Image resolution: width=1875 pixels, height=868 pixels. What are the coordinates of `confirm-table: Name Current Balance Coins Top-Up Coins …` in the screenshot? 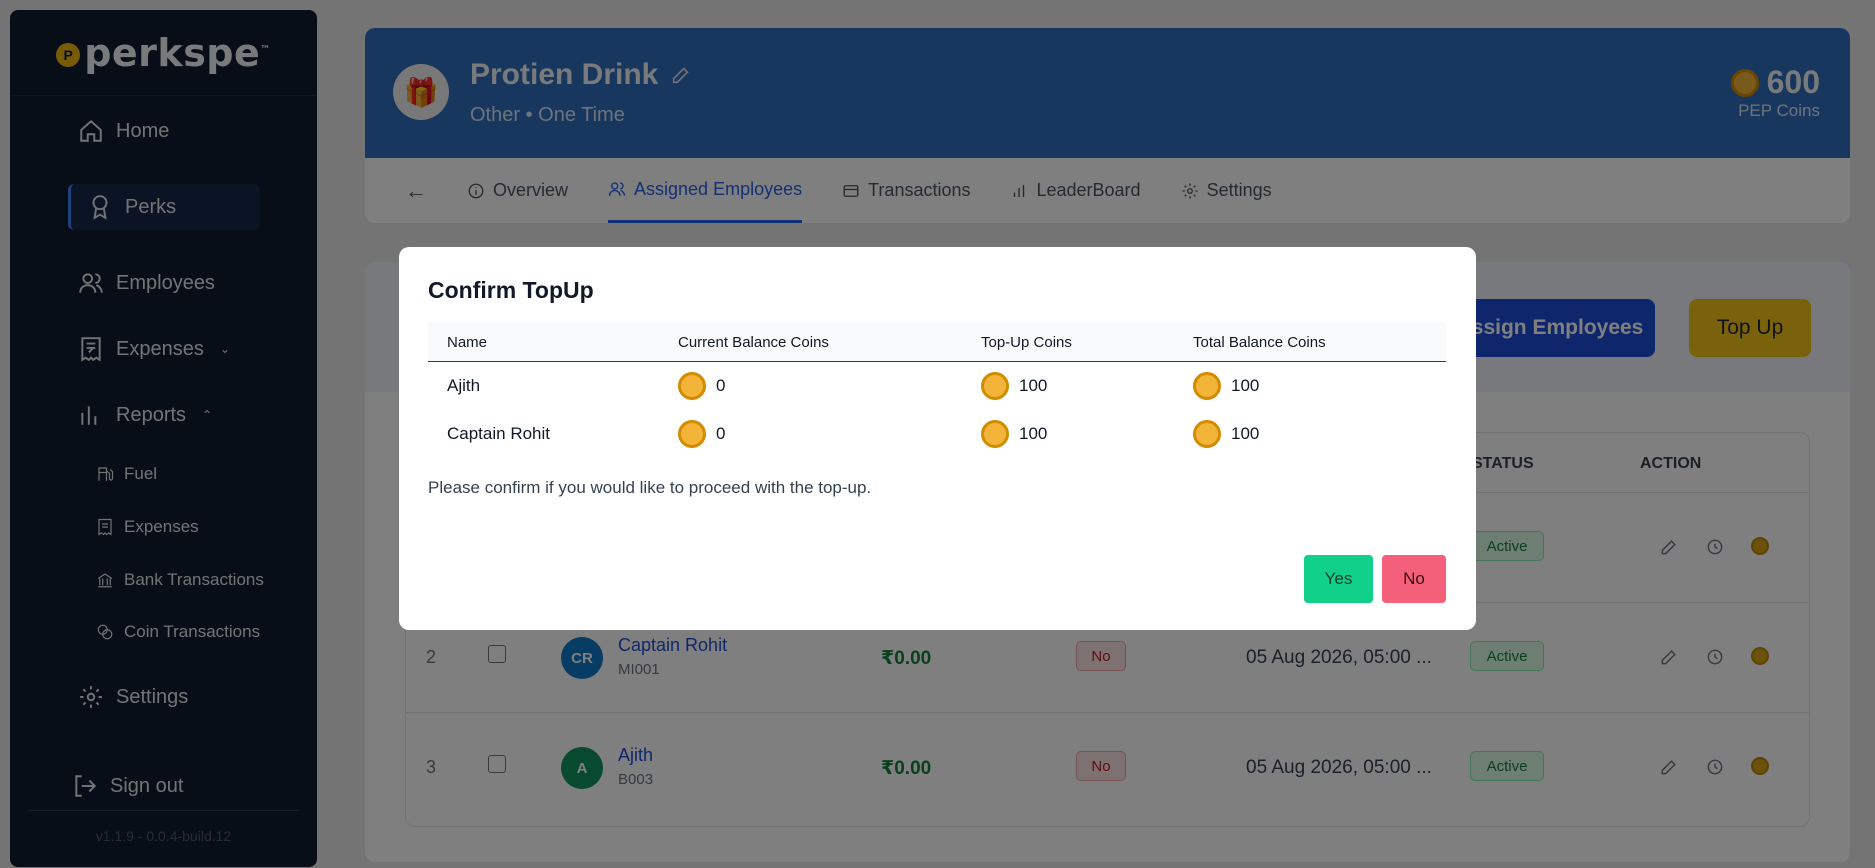 It's located at (937, 390).